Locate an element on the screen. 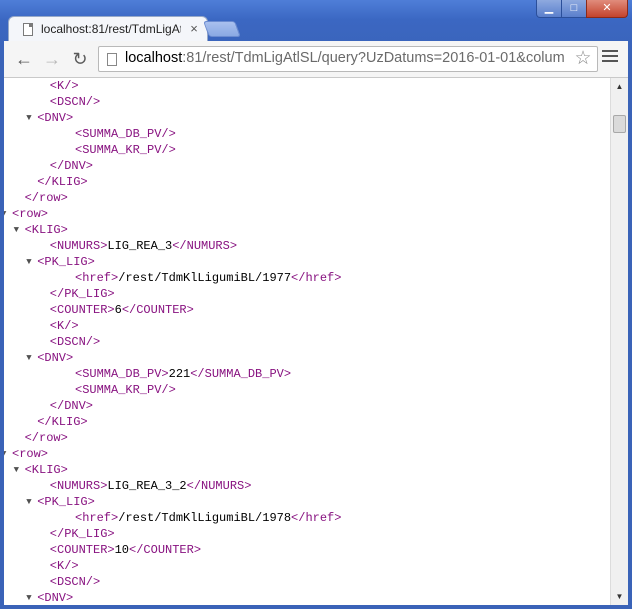 The height and width of the screenshot is (609, 632). xml-line: <href>/rest/TdmKlLigumiBL/1978</href> is located at coordinates (208, 518).